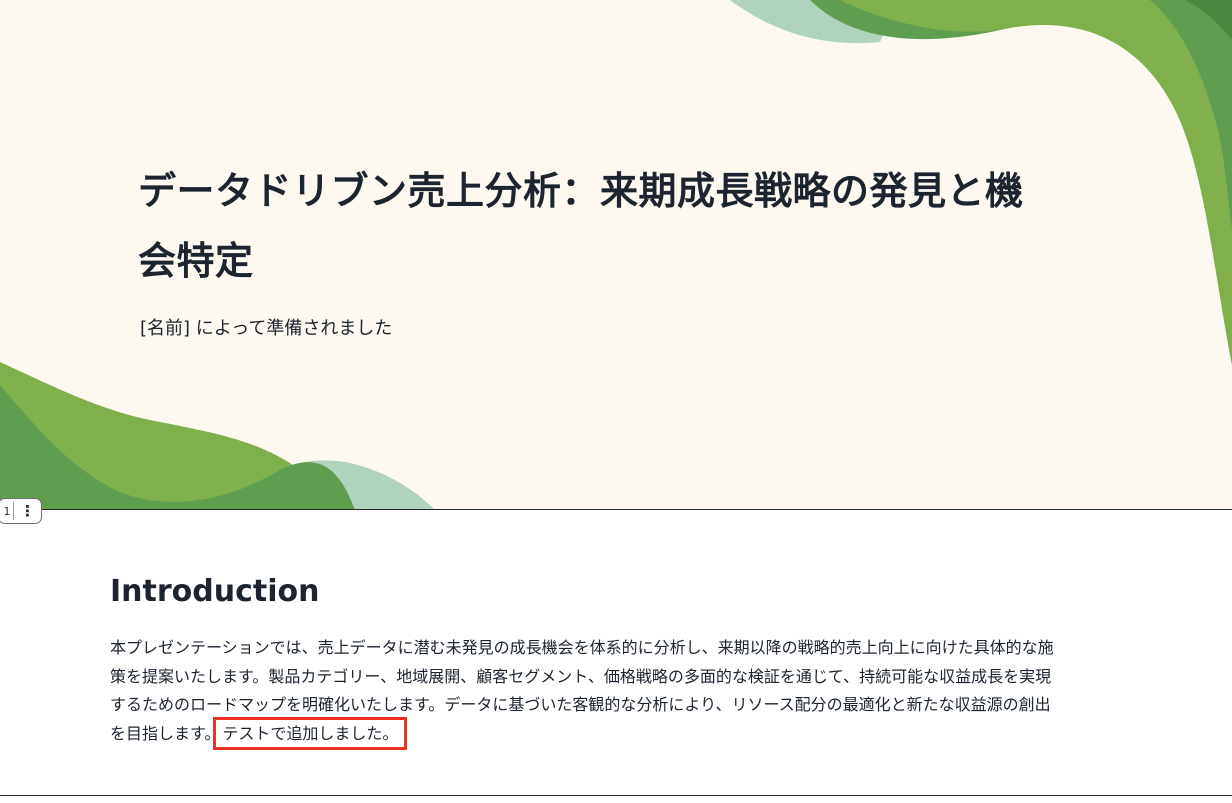  What do you see at coordinates (310, 733) in the screenshot?
I see `highlighted-added-text: テストで追加しました。` at bounding box center [310, 733].